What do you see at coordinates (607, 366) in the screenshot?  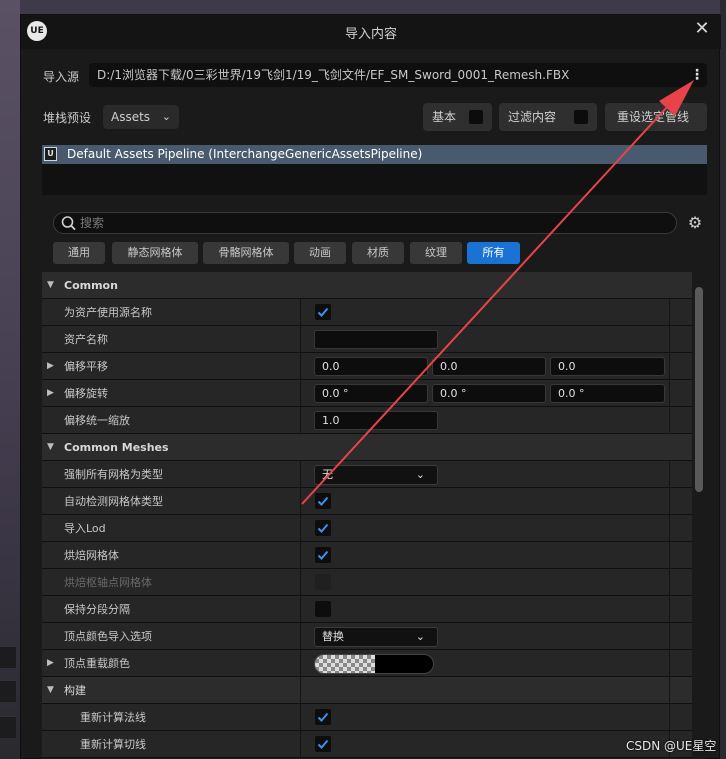 I see `offset-translation-z-input: 0.0` at bounding box center [607, 366].